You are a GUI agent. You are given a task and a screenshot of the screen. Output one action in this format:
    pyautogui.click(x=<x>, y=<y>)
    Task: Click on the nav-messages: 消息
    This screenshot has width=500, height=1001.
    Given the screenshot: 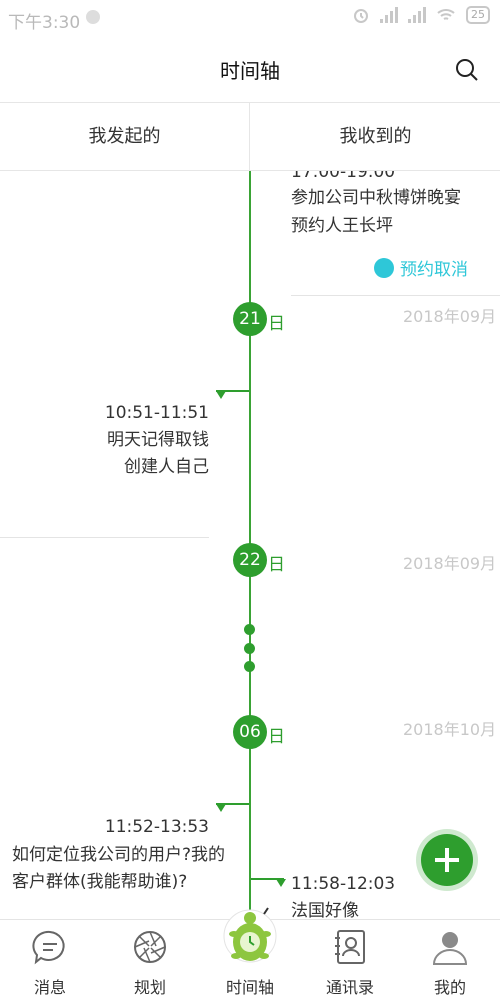 What is the action you would take?
    pyautogui.click(x=50, y=960)
    